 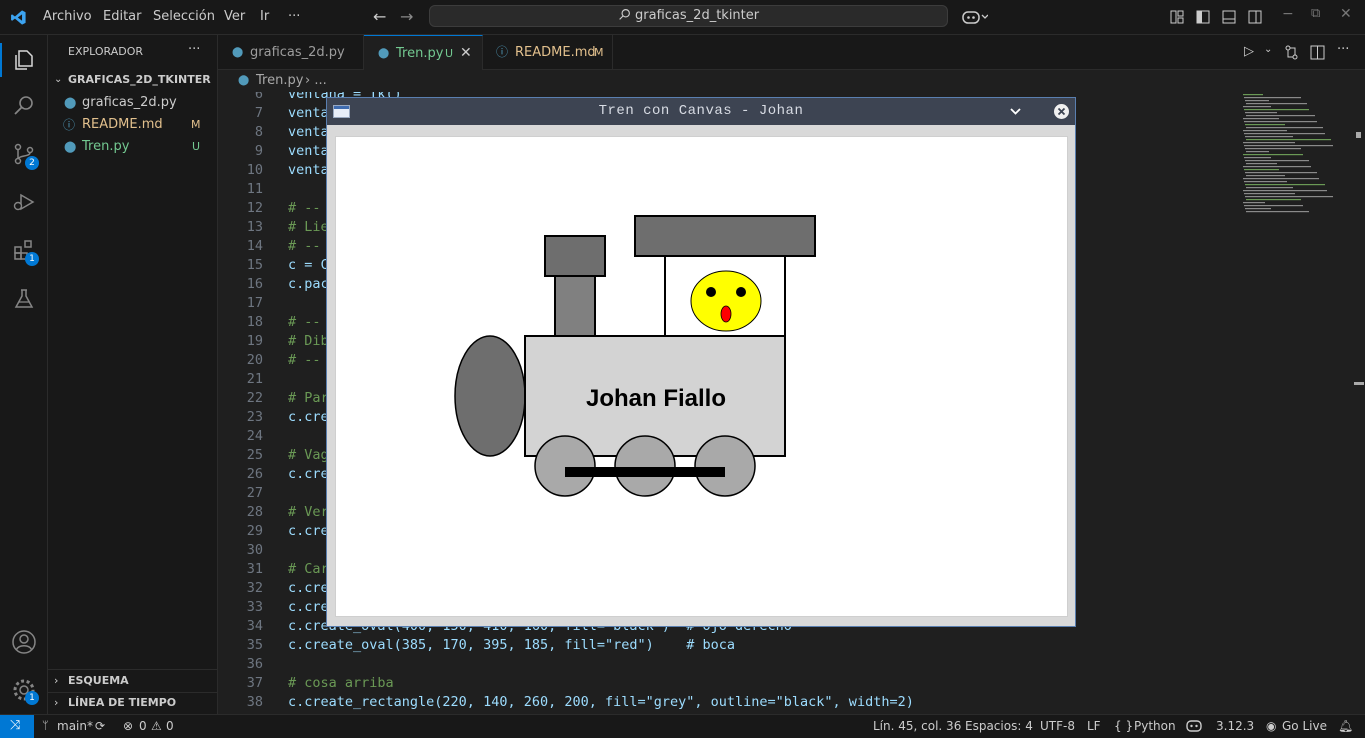 What do you see at coordinates (1194, 726) in the screenshot?
I see `copilot-status-icon` at bounding box center [1194, 726].